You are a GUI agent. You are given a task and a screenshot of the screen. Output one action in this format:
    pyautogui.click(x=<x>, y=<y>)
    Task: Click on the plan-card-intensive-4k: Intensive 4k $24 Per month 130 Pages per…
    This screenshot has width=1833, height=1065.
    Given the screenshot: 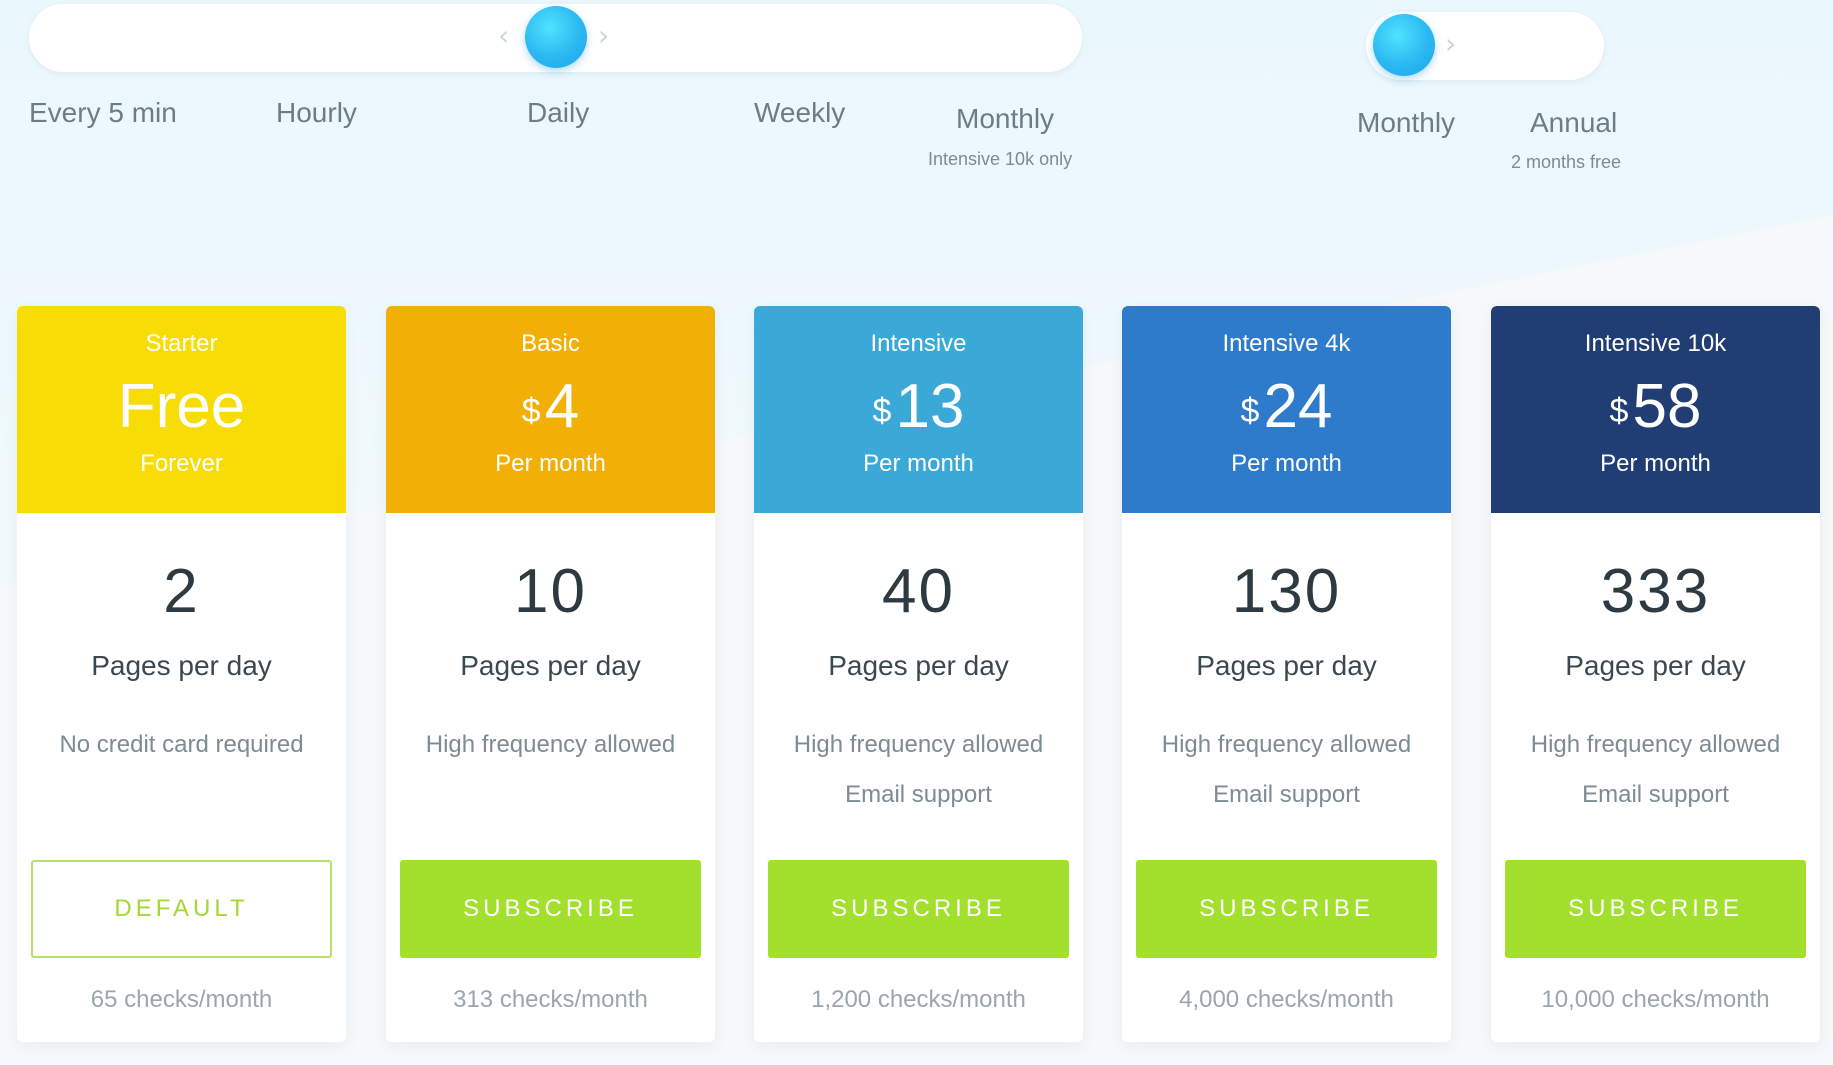 What is the action you would take?
    pyautogui.click(x=1286, y=674)
    